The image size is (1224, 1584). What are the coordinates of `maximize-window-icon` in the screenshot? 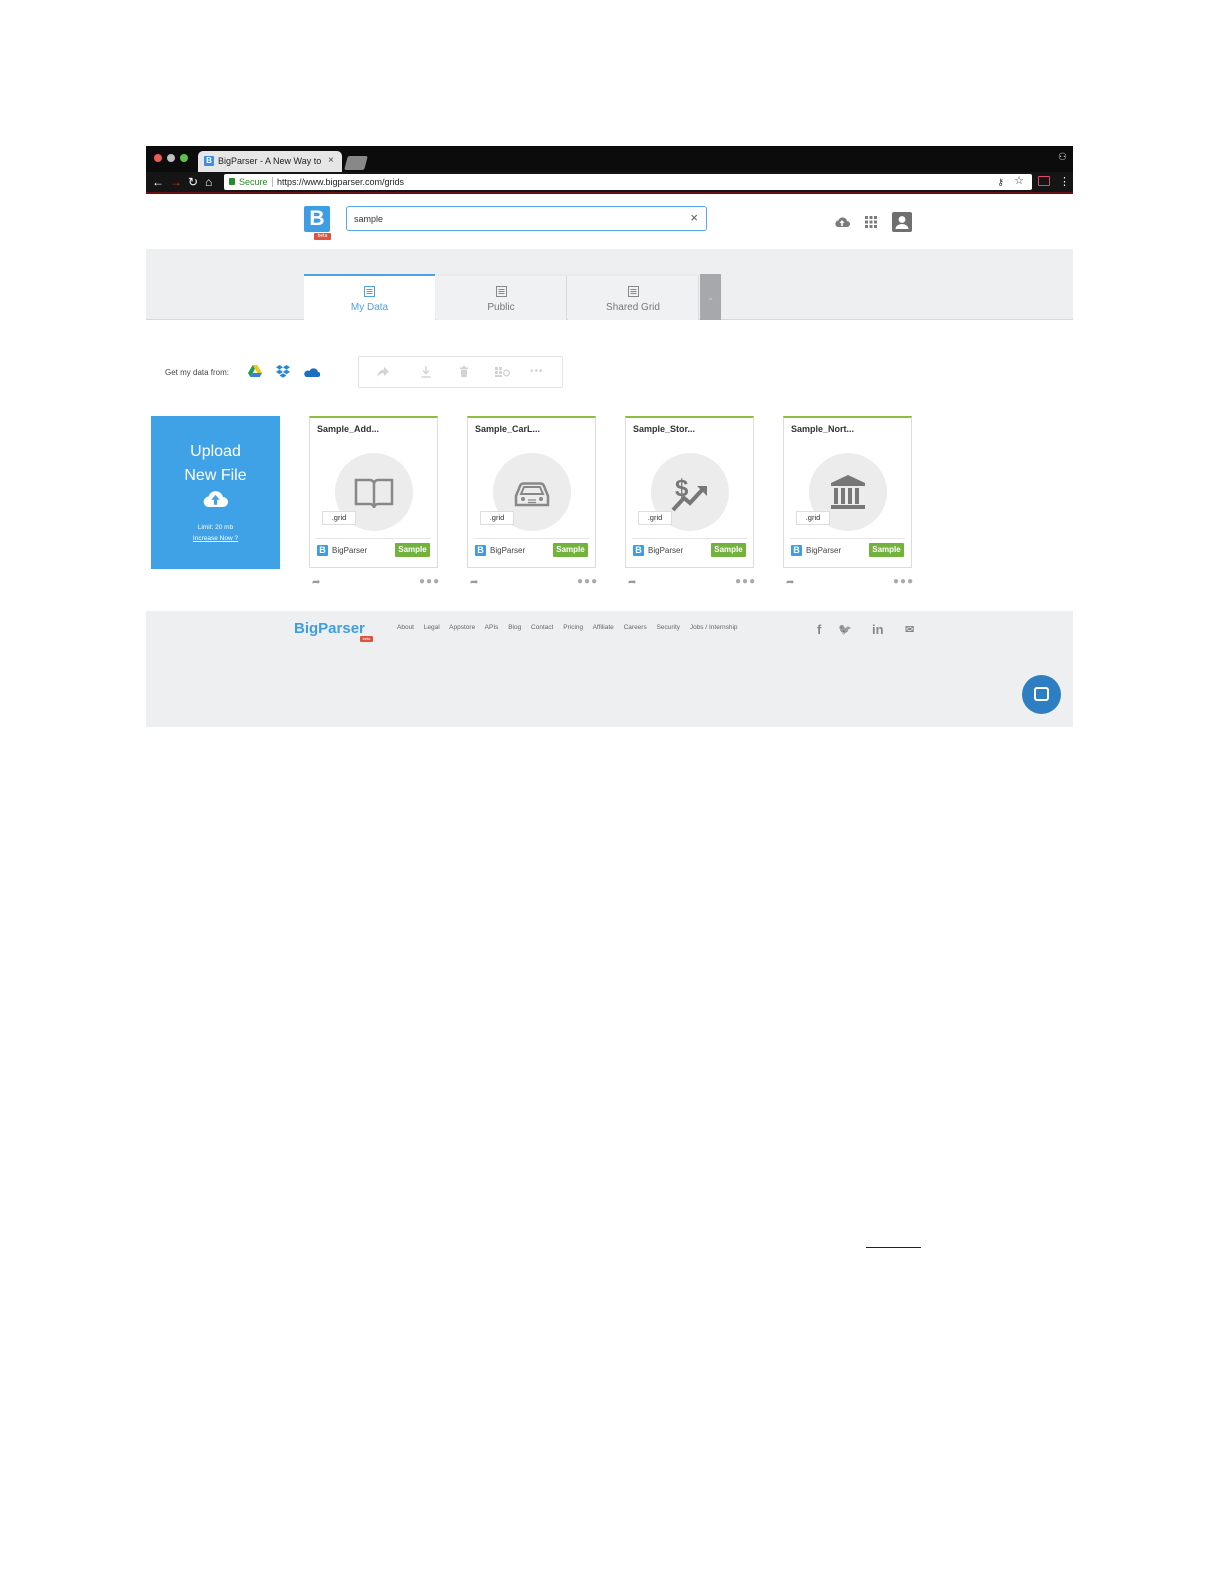 It's located at (184, 158).